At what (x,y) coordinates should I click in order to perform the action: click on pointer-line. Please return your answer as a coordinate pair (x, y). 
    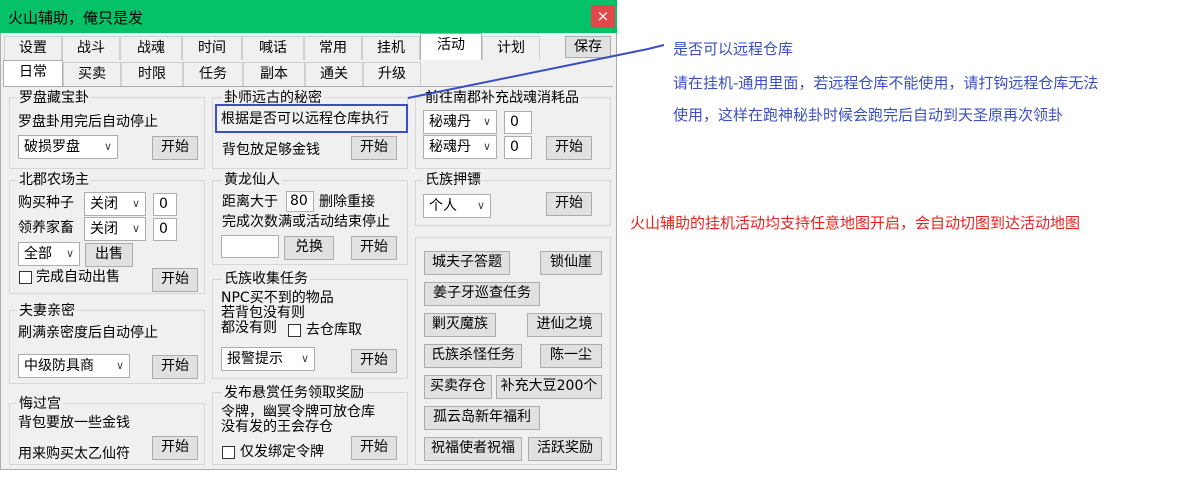
    Looking at the image, I should click on (528, 73).